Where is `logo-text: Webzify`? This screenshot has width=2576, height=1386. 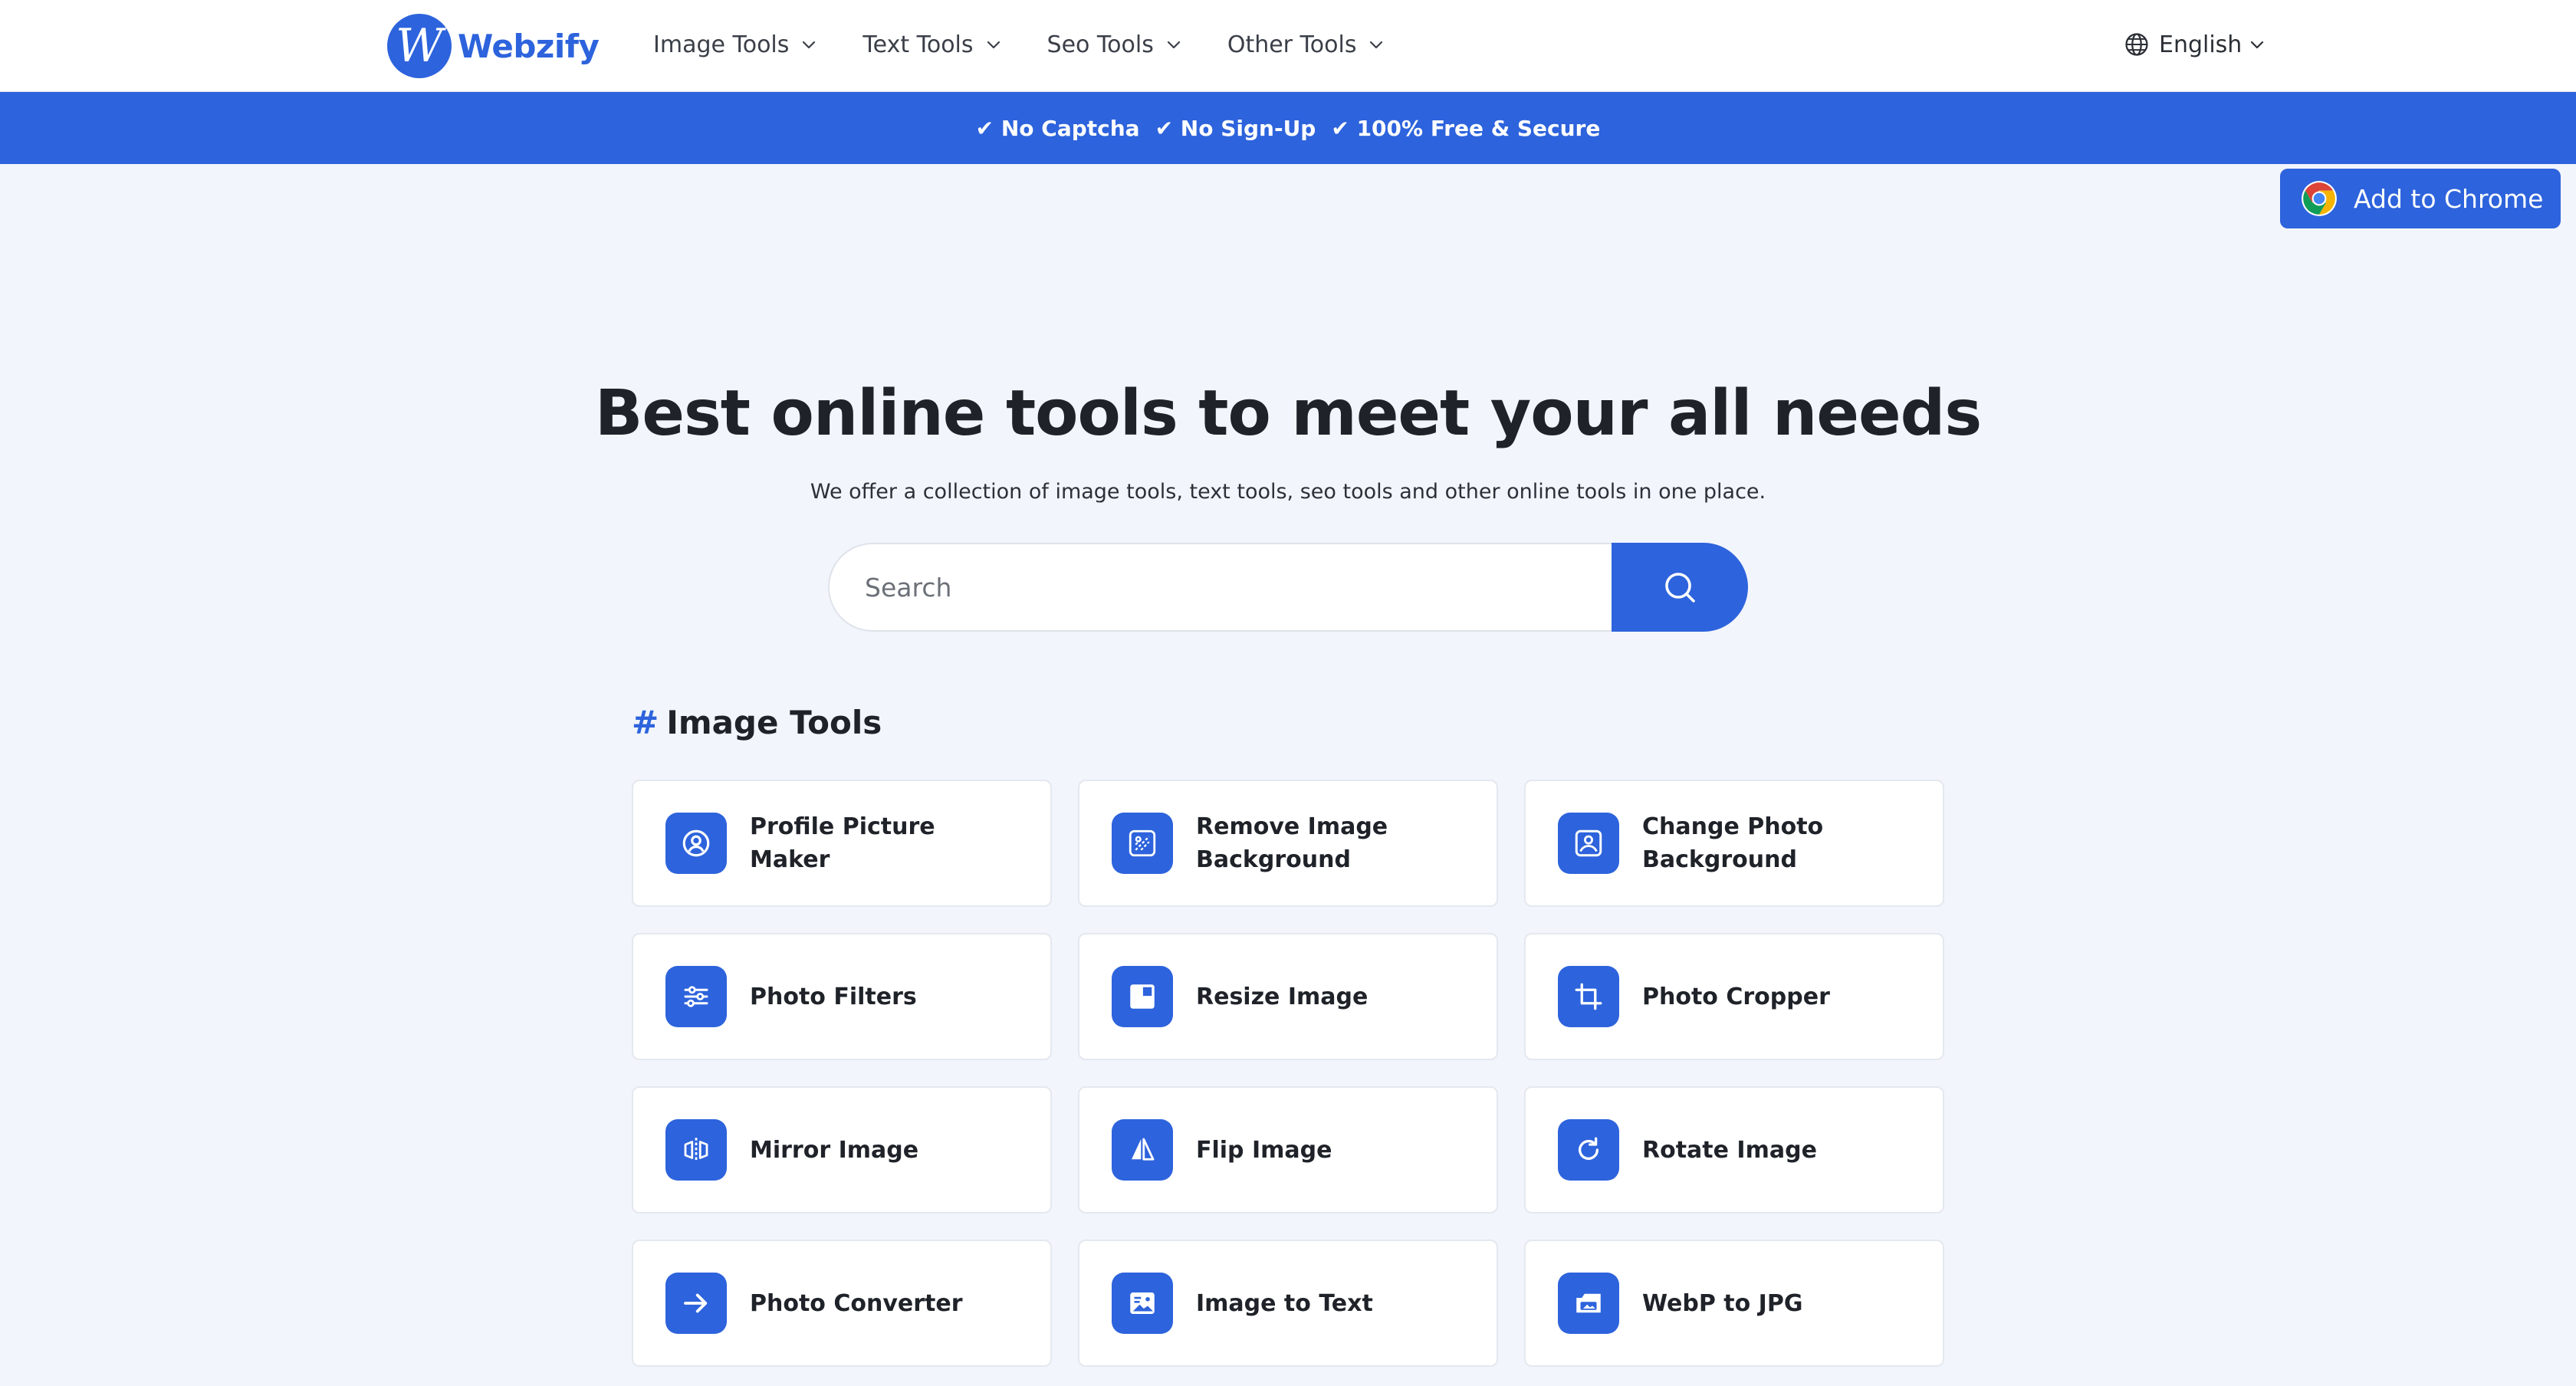
logo-text: Webzify is located at coordinates (529, 46).